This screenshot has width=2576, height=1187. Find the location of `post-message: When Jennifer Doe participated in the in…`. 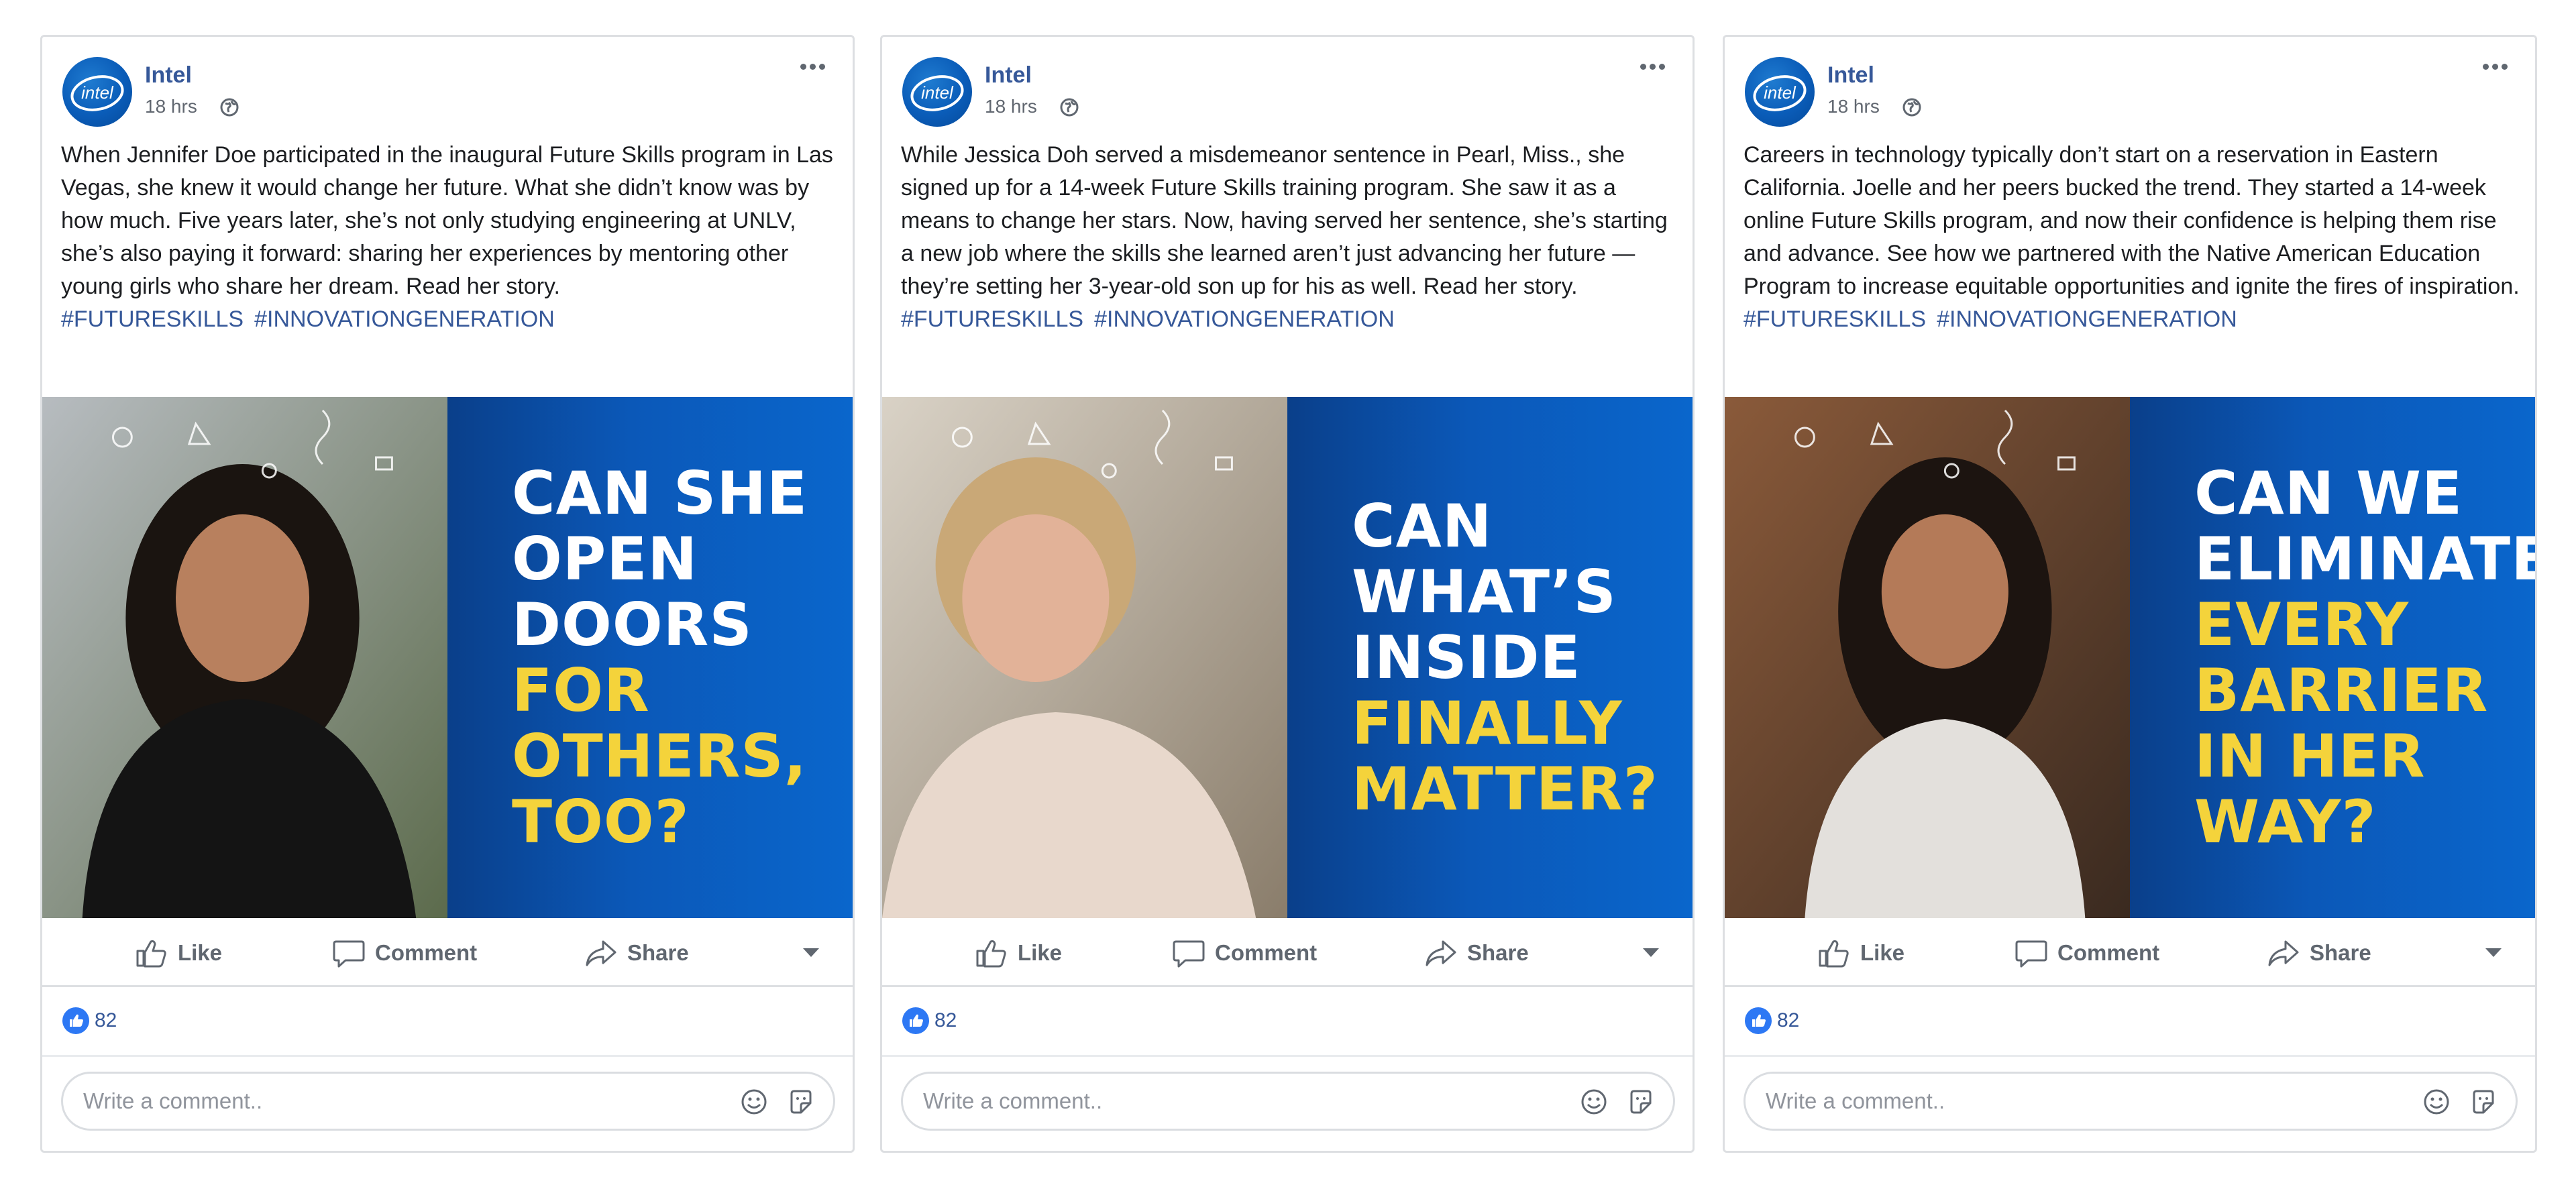

post-message: When Jennifer Doe participated in the in… is located at coordinates (447, 221).